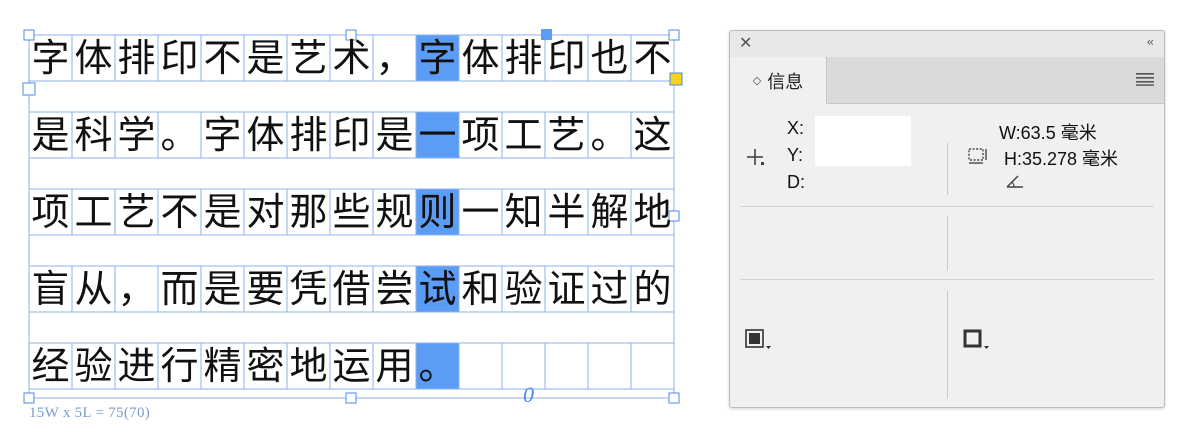  I want to click on grid-character: 的, so click(652, 289).